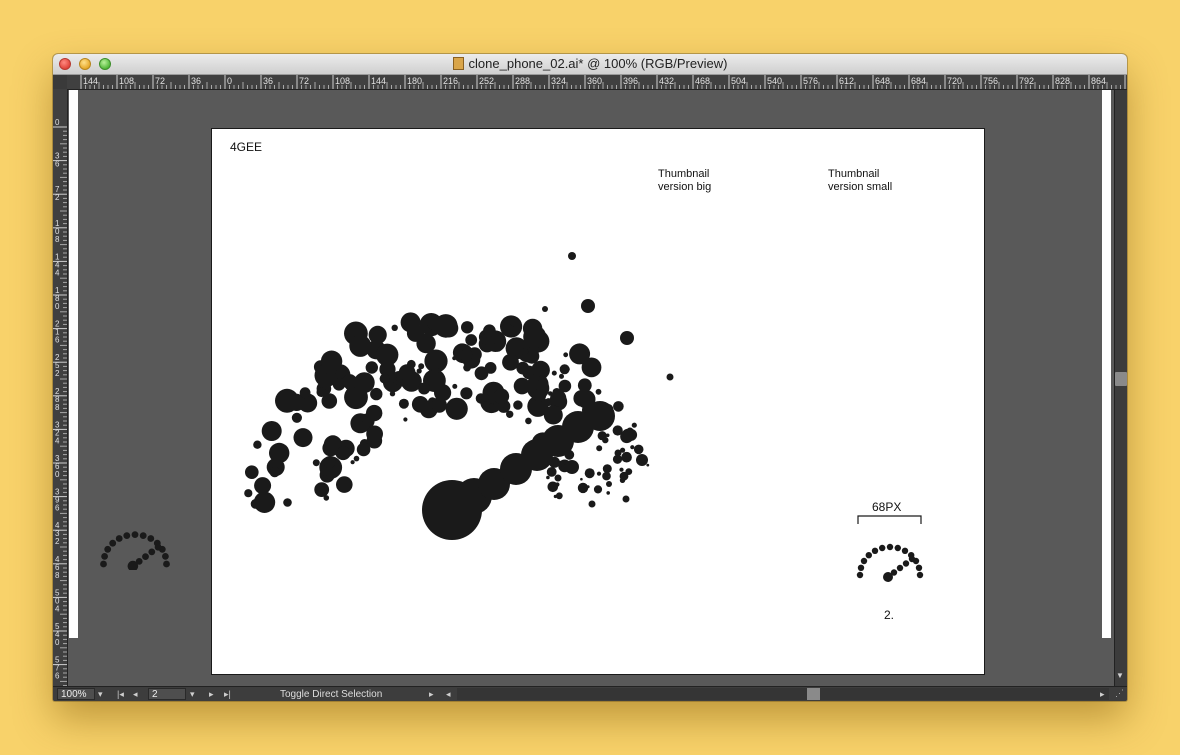 Image resolution: width=1180 pixels, height=755 pixels. I want to click on ruler-label: 144, so click(90, 81).